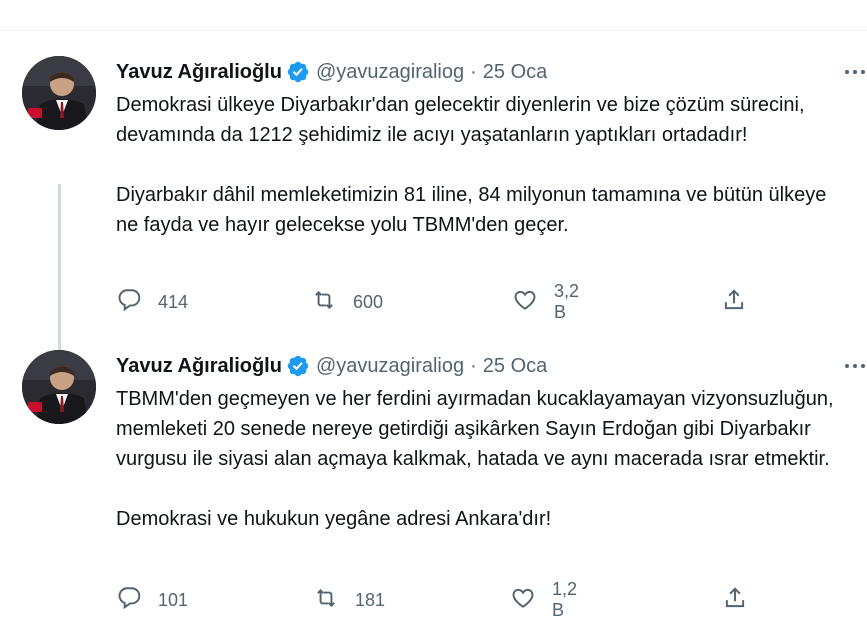  What do you see at coordinates (370, 599) in the screenshot?
I see `retweet-count: 181` at bounding box center [370, 599].